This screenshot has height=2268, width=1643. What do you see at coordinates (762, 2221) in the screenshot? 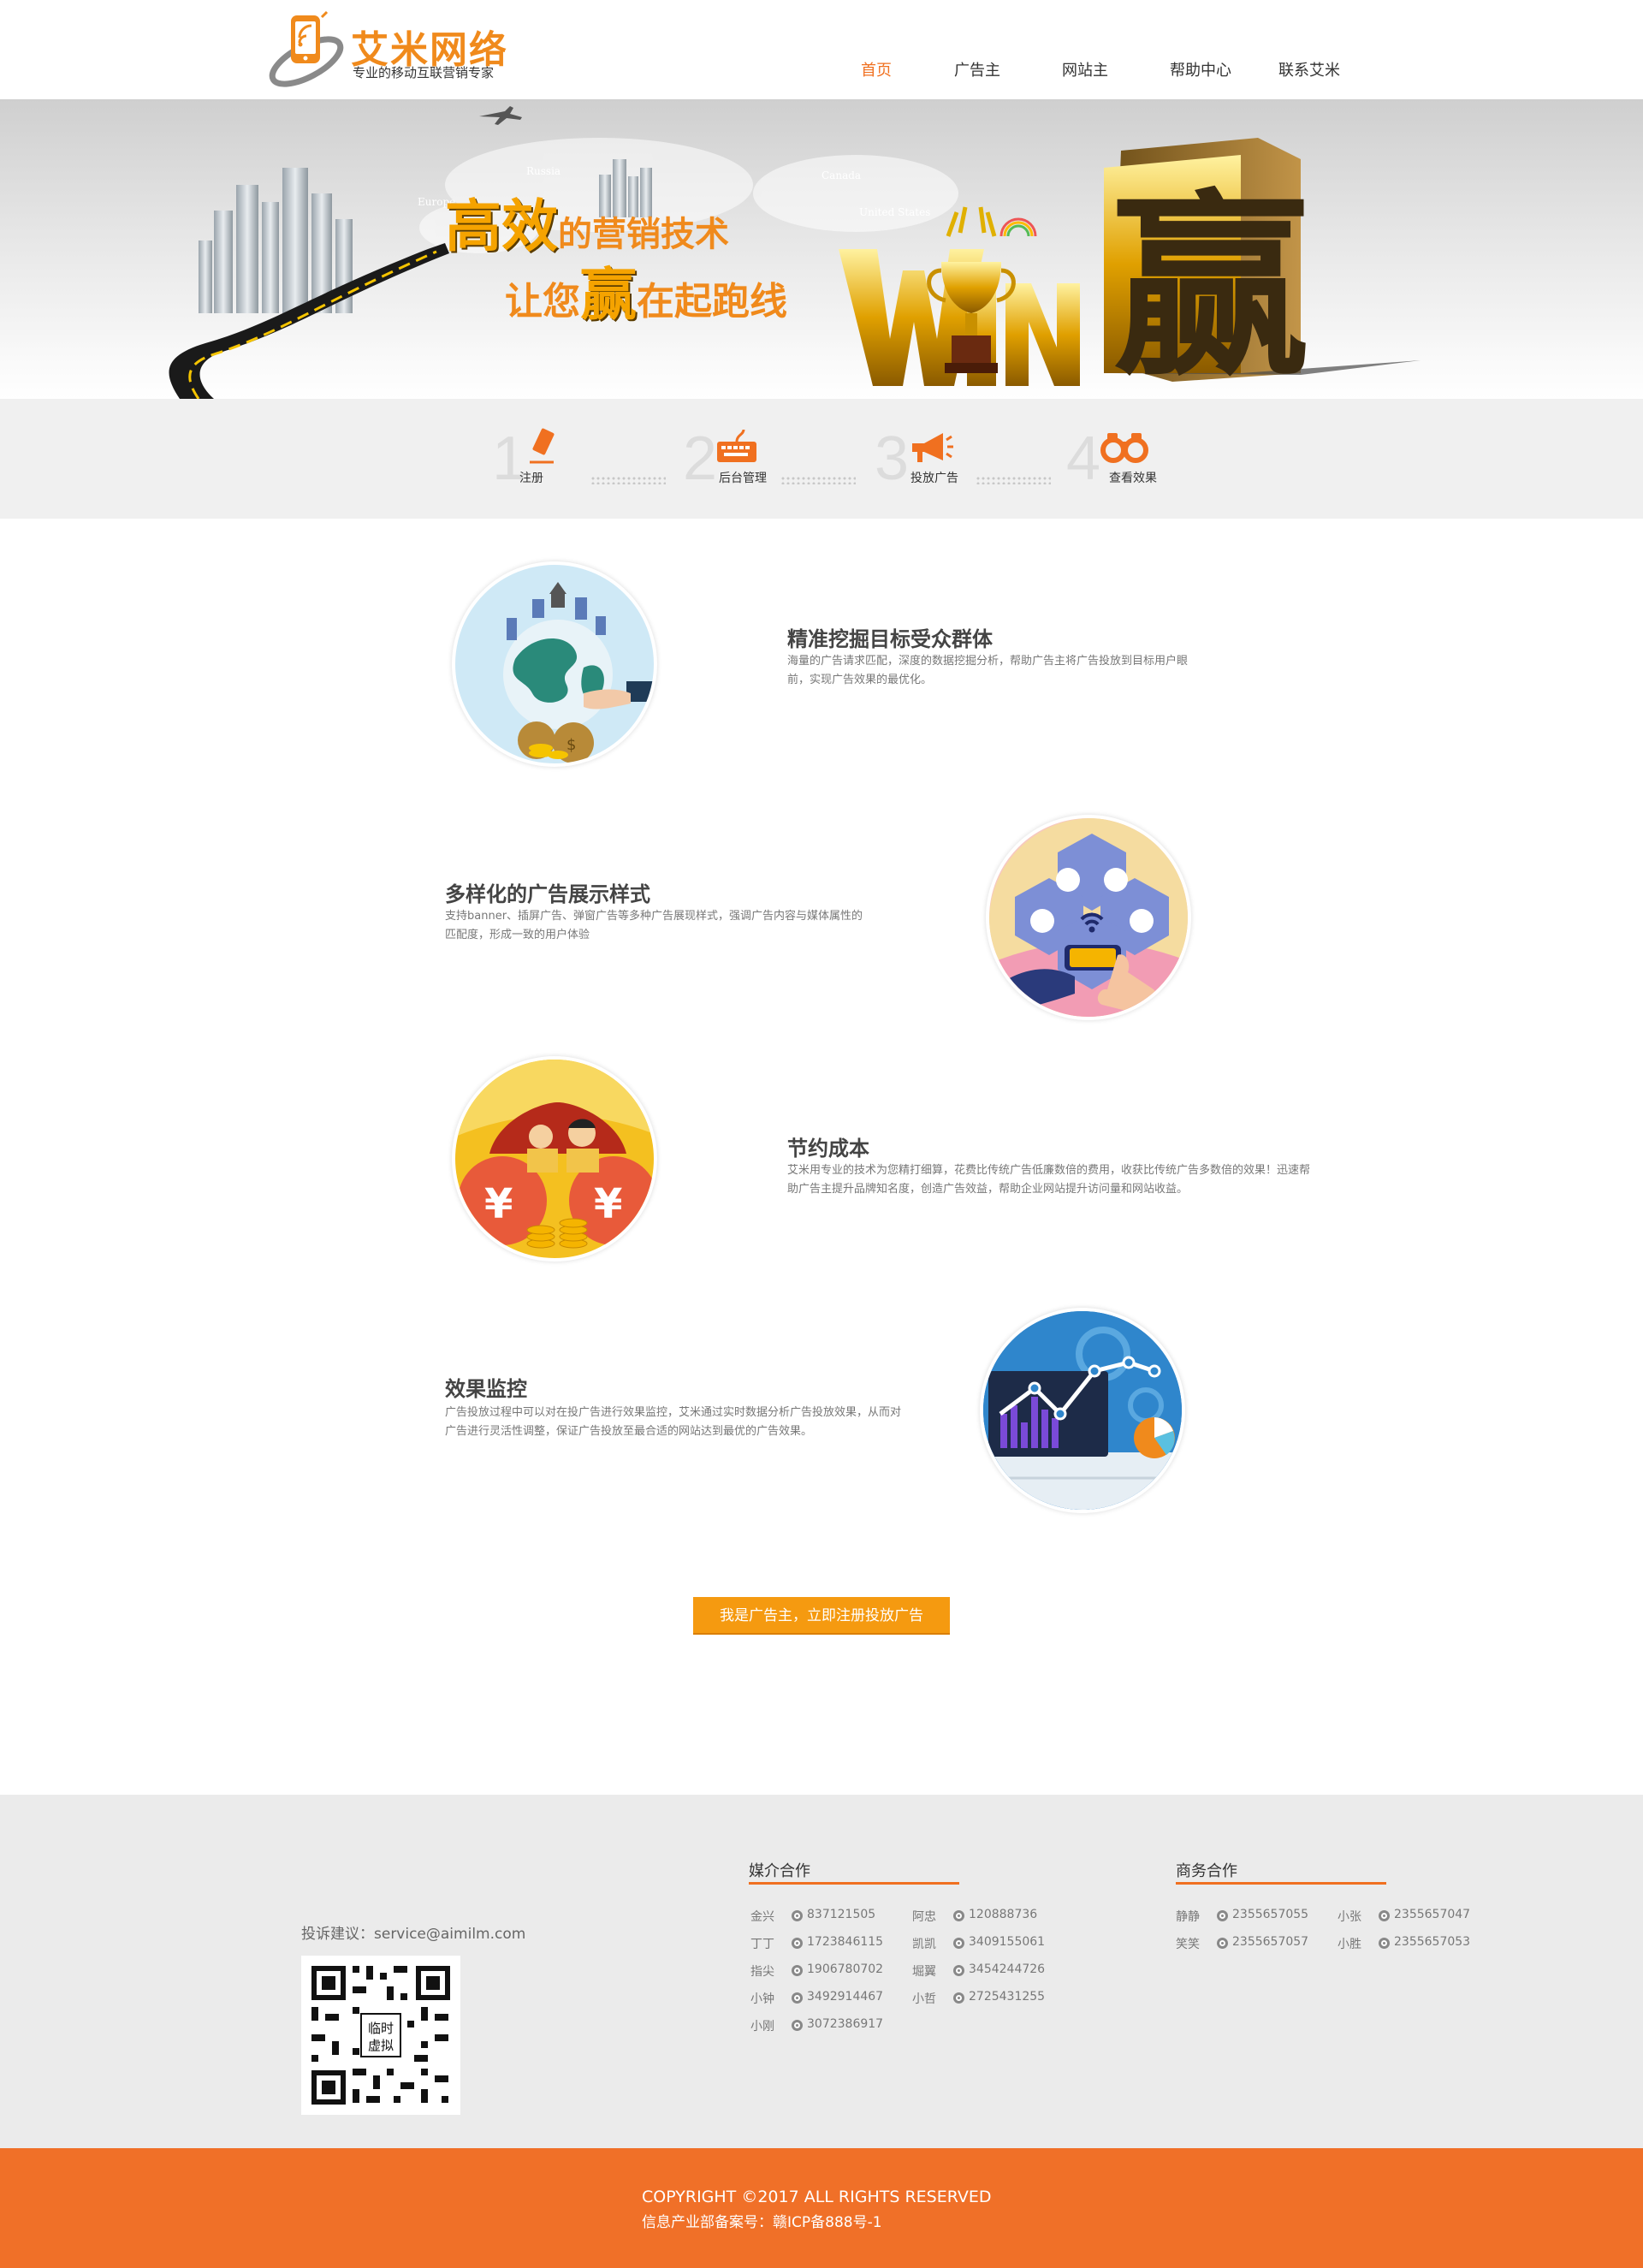
I see `icp-record: 信息产业部备案号：赣ICP备888号-1` at bounding box center [762, 2221].